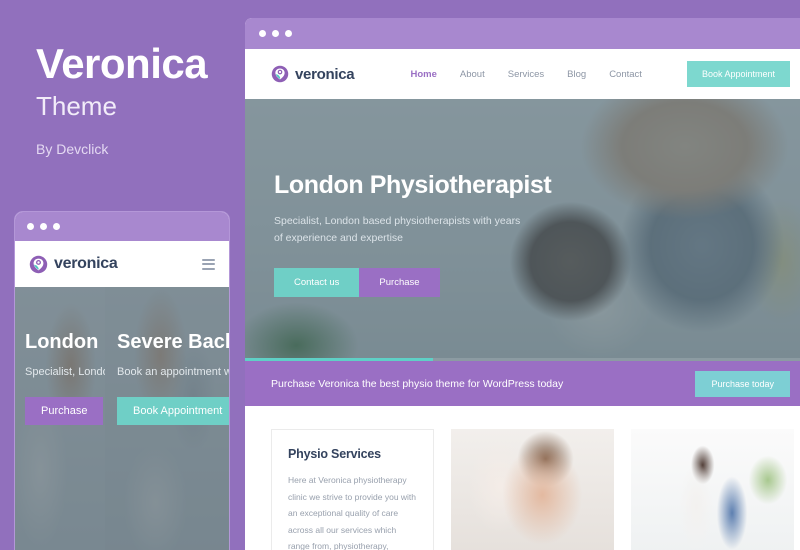 This screenshot has height=550, width=800. What do you see at coordinates (413, 185) in the screenshot?
I see `hero-heading: London Physiotherapist` at bounding box center [413, 185].